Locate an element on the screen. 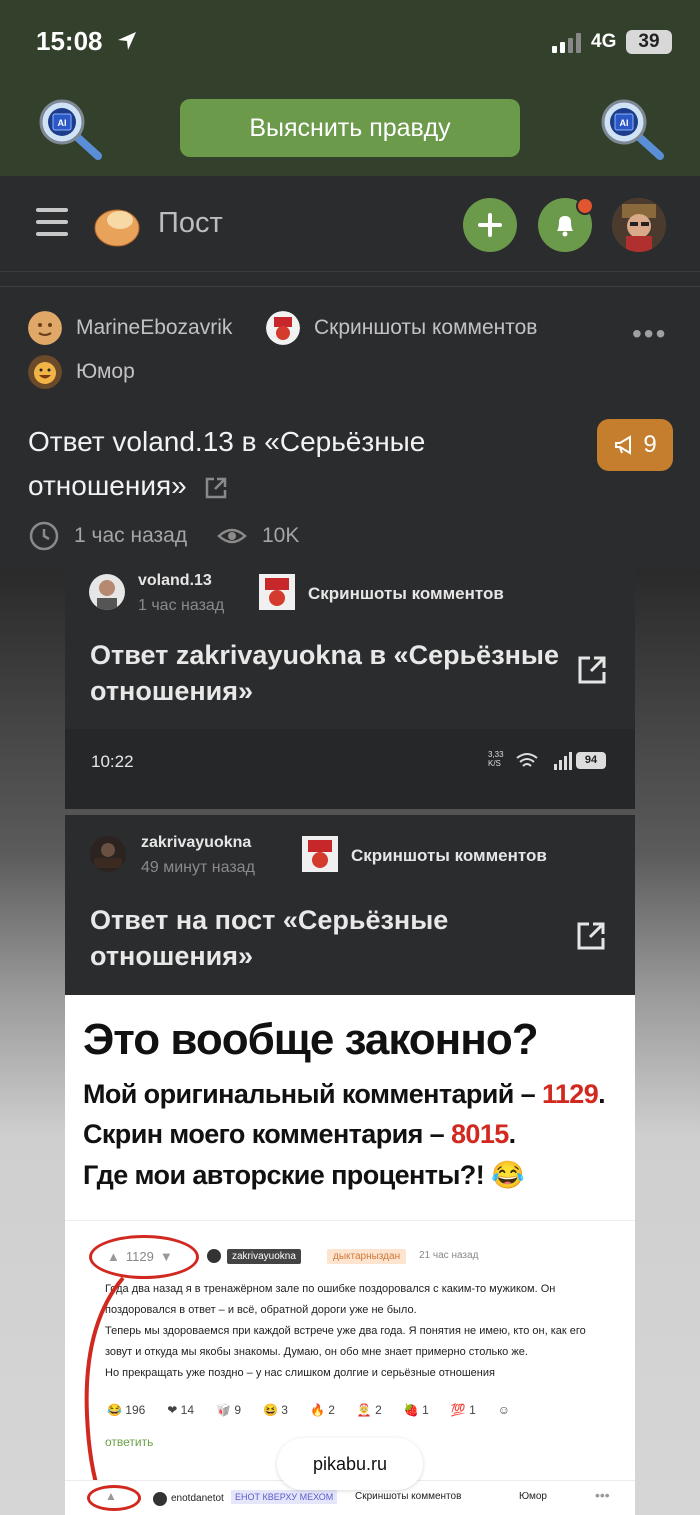  post-community: Скриншоты комментов is located at coordinates (401, 328).